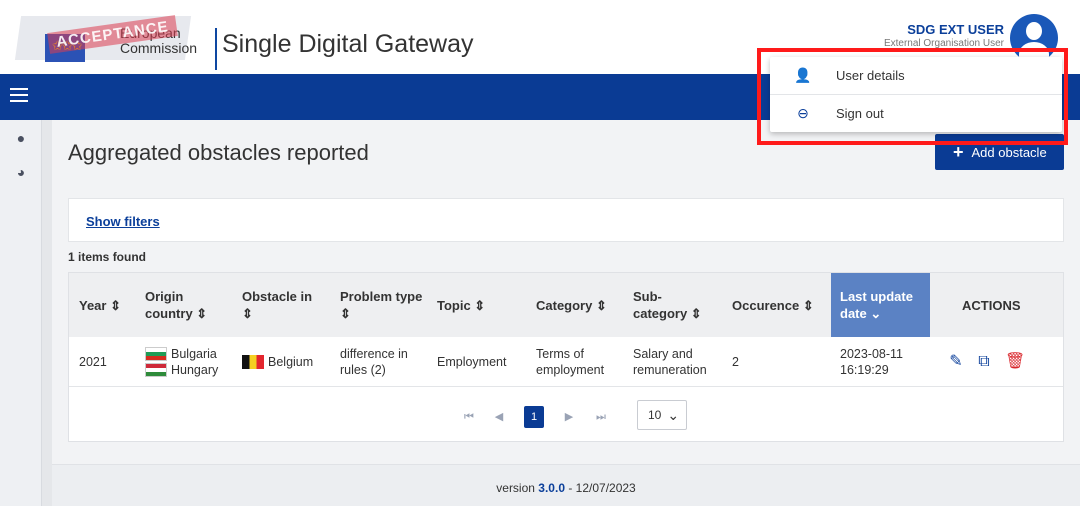 The image size is (1080, 506). I want to click on user-dropdown-menu: 👤 User details ⊖ Sign out, so click(916, 94).